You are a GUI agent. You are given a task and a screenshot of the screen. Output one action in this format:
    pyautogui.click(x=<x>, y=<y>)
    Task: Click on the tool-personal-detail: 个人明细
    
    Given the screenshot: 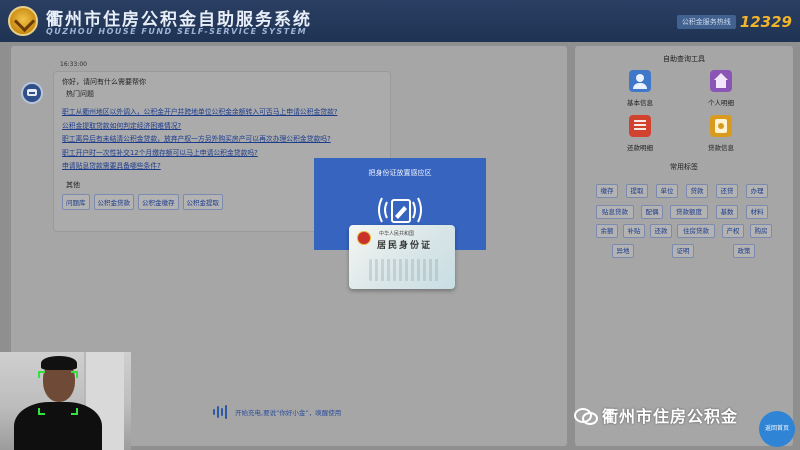 What is the action you would take?
    pyautogui.click(x=721, y=88)
    